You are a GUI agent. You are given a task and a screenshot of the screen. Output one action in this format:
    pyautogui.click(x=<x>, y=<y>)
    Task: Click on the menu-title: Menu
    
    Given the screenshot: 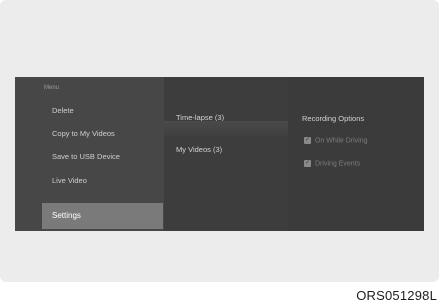 What is the action you would take?
    pyautogui.click(x=52, y=88)
    